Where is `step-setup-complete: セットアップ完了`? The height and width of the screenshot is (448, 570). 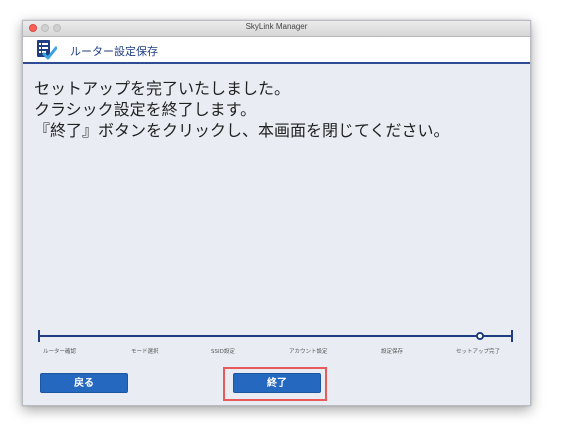
step-setup-complete: セットアップ完了 is located at coordinates (478, 352).